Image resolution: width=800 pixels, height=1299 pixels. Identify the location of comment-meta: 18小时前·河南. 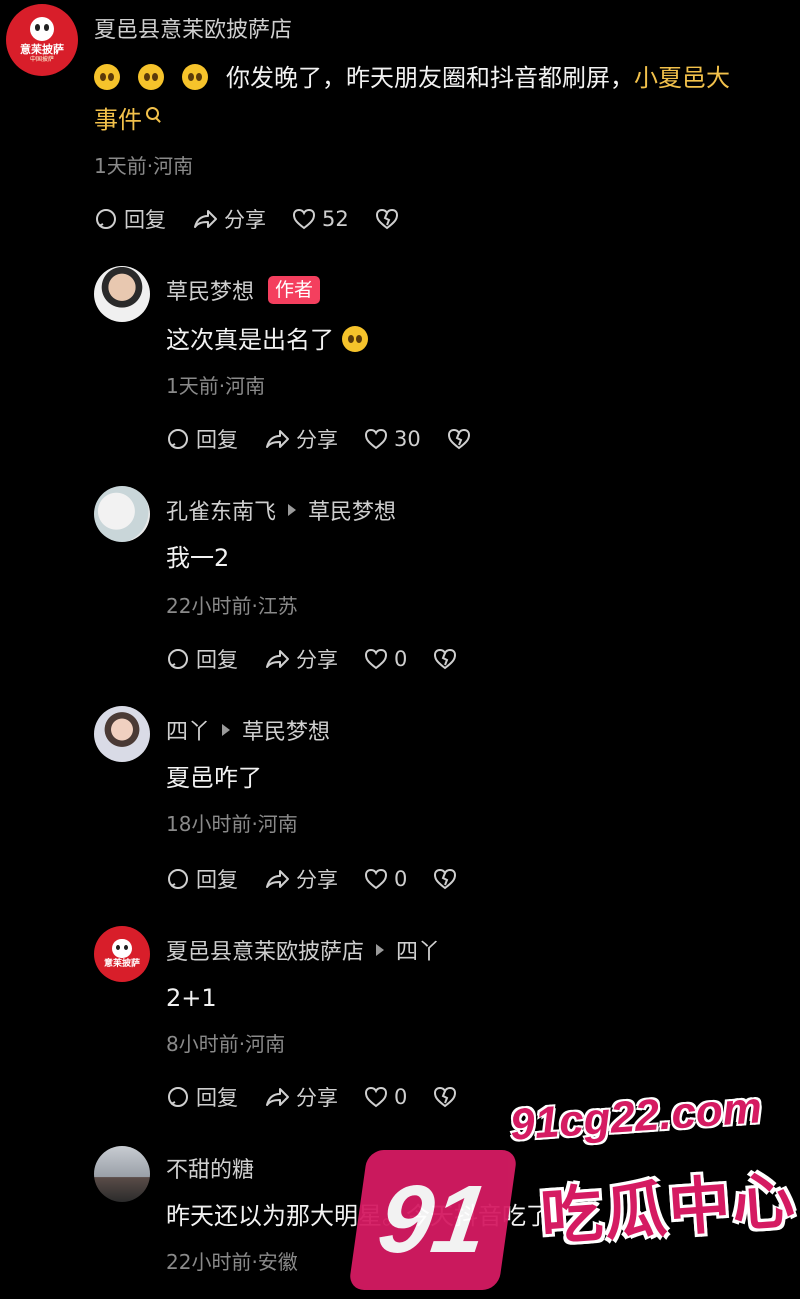
(232, 824).